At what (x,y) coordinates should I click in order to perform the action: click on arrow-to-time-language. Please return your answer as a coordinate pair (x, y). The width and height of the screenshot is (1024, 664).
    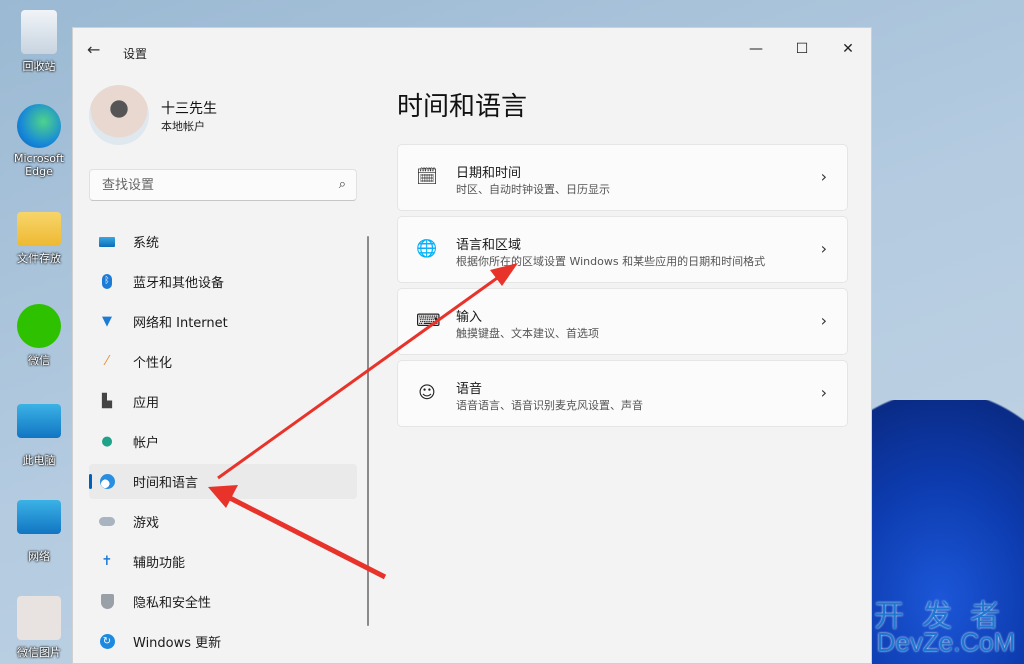
    Looking at the image, I should click on (306, 537).